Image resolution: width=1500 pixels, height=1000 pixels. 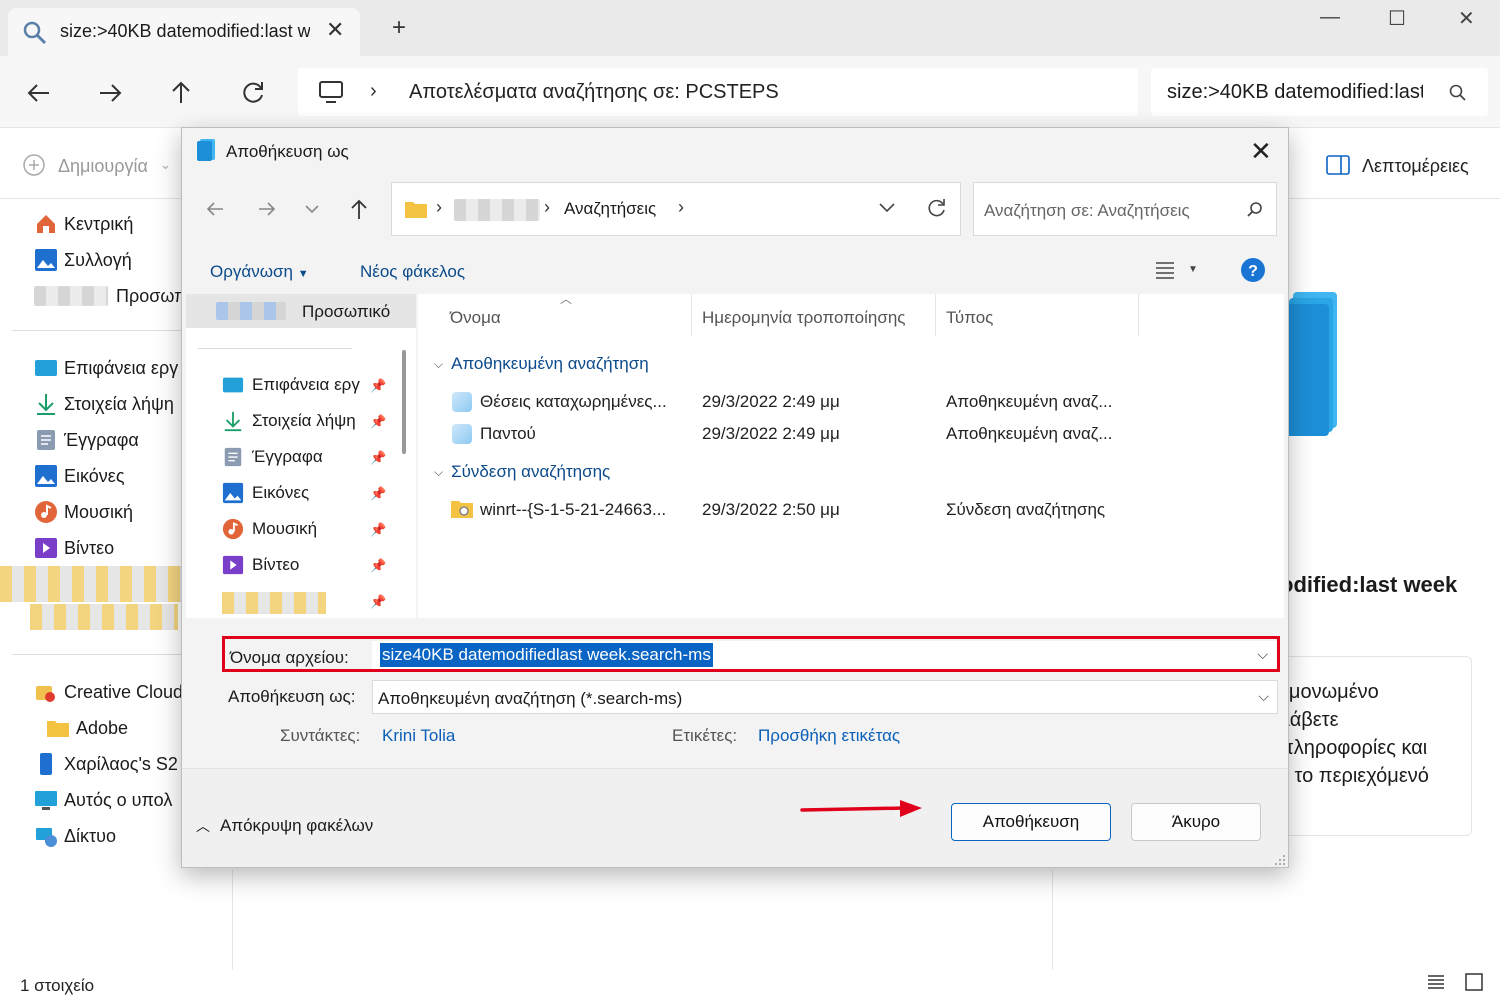 What do you see at coordinates (530, 698) in the screenshot?
I see `save-type-value: Αποθηκευμένη αναζήτηση (*.search-ms)` at bounding box center [530, 698].